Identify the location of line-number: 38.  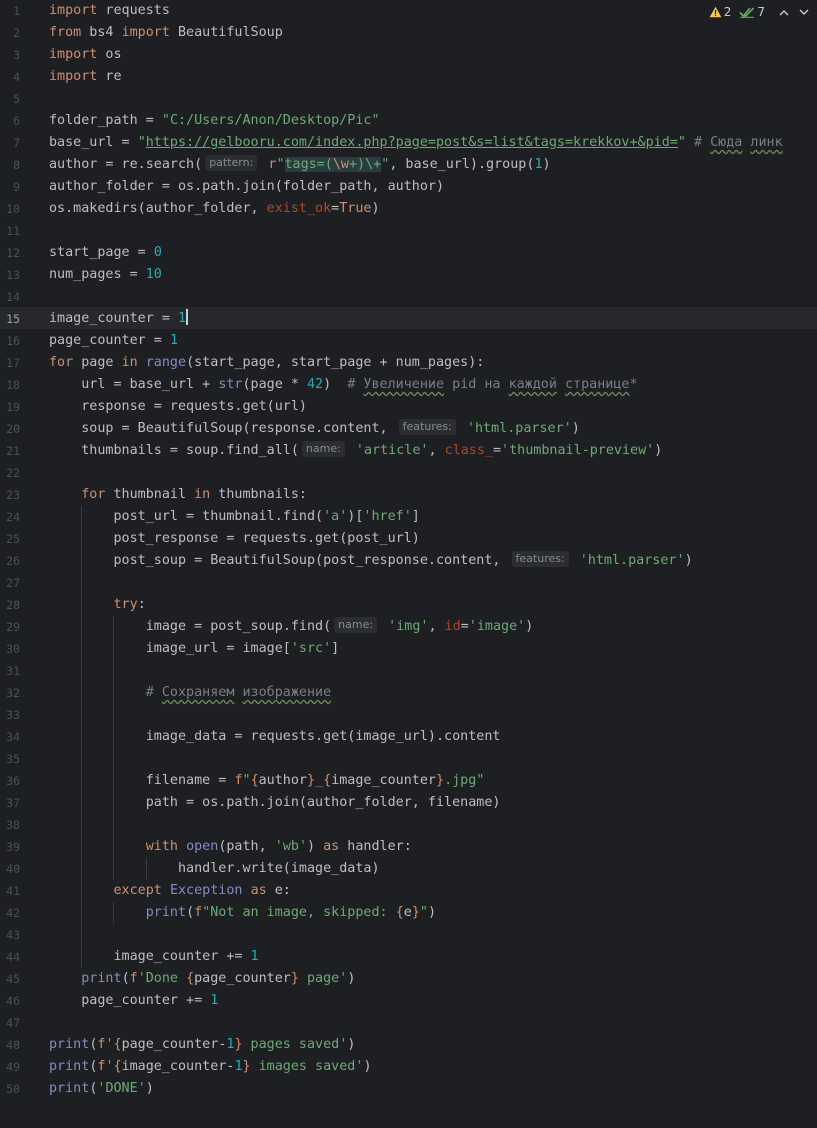
(10, 825).